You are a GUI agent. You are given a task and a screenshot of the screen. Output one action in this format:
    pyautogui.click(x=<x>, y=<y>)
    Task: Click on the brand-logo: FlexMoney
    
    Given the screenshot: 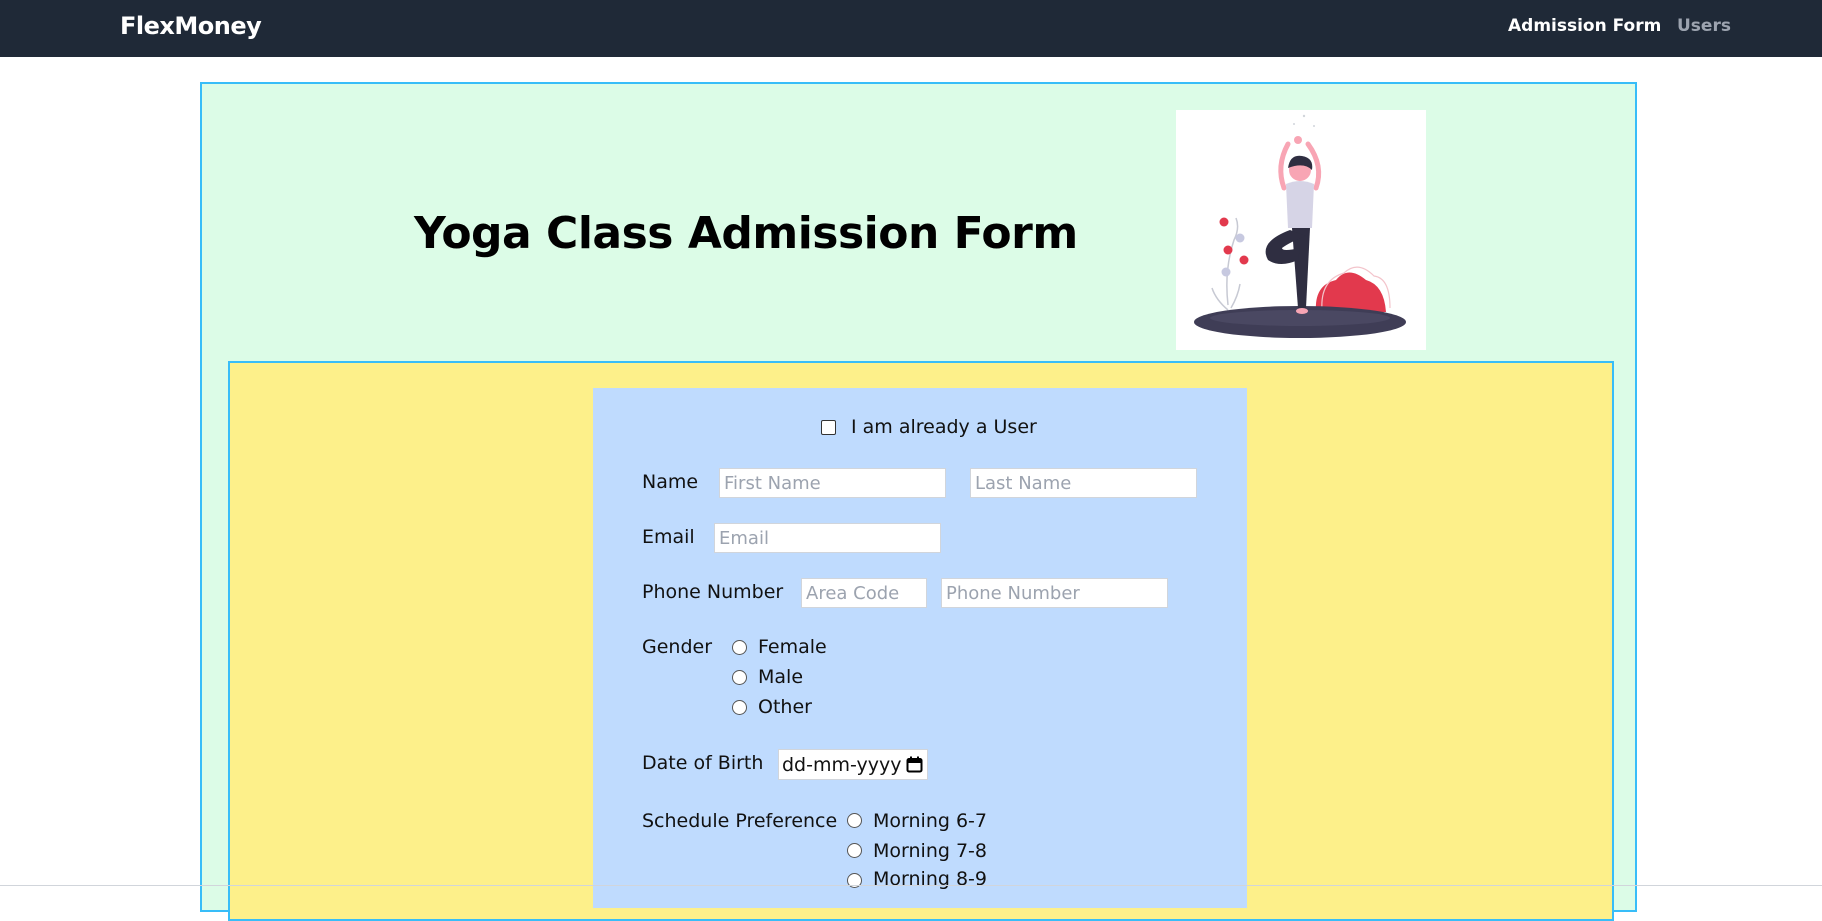 What is the action you would take?
    pyautogui.click(x=191, y=26)
    